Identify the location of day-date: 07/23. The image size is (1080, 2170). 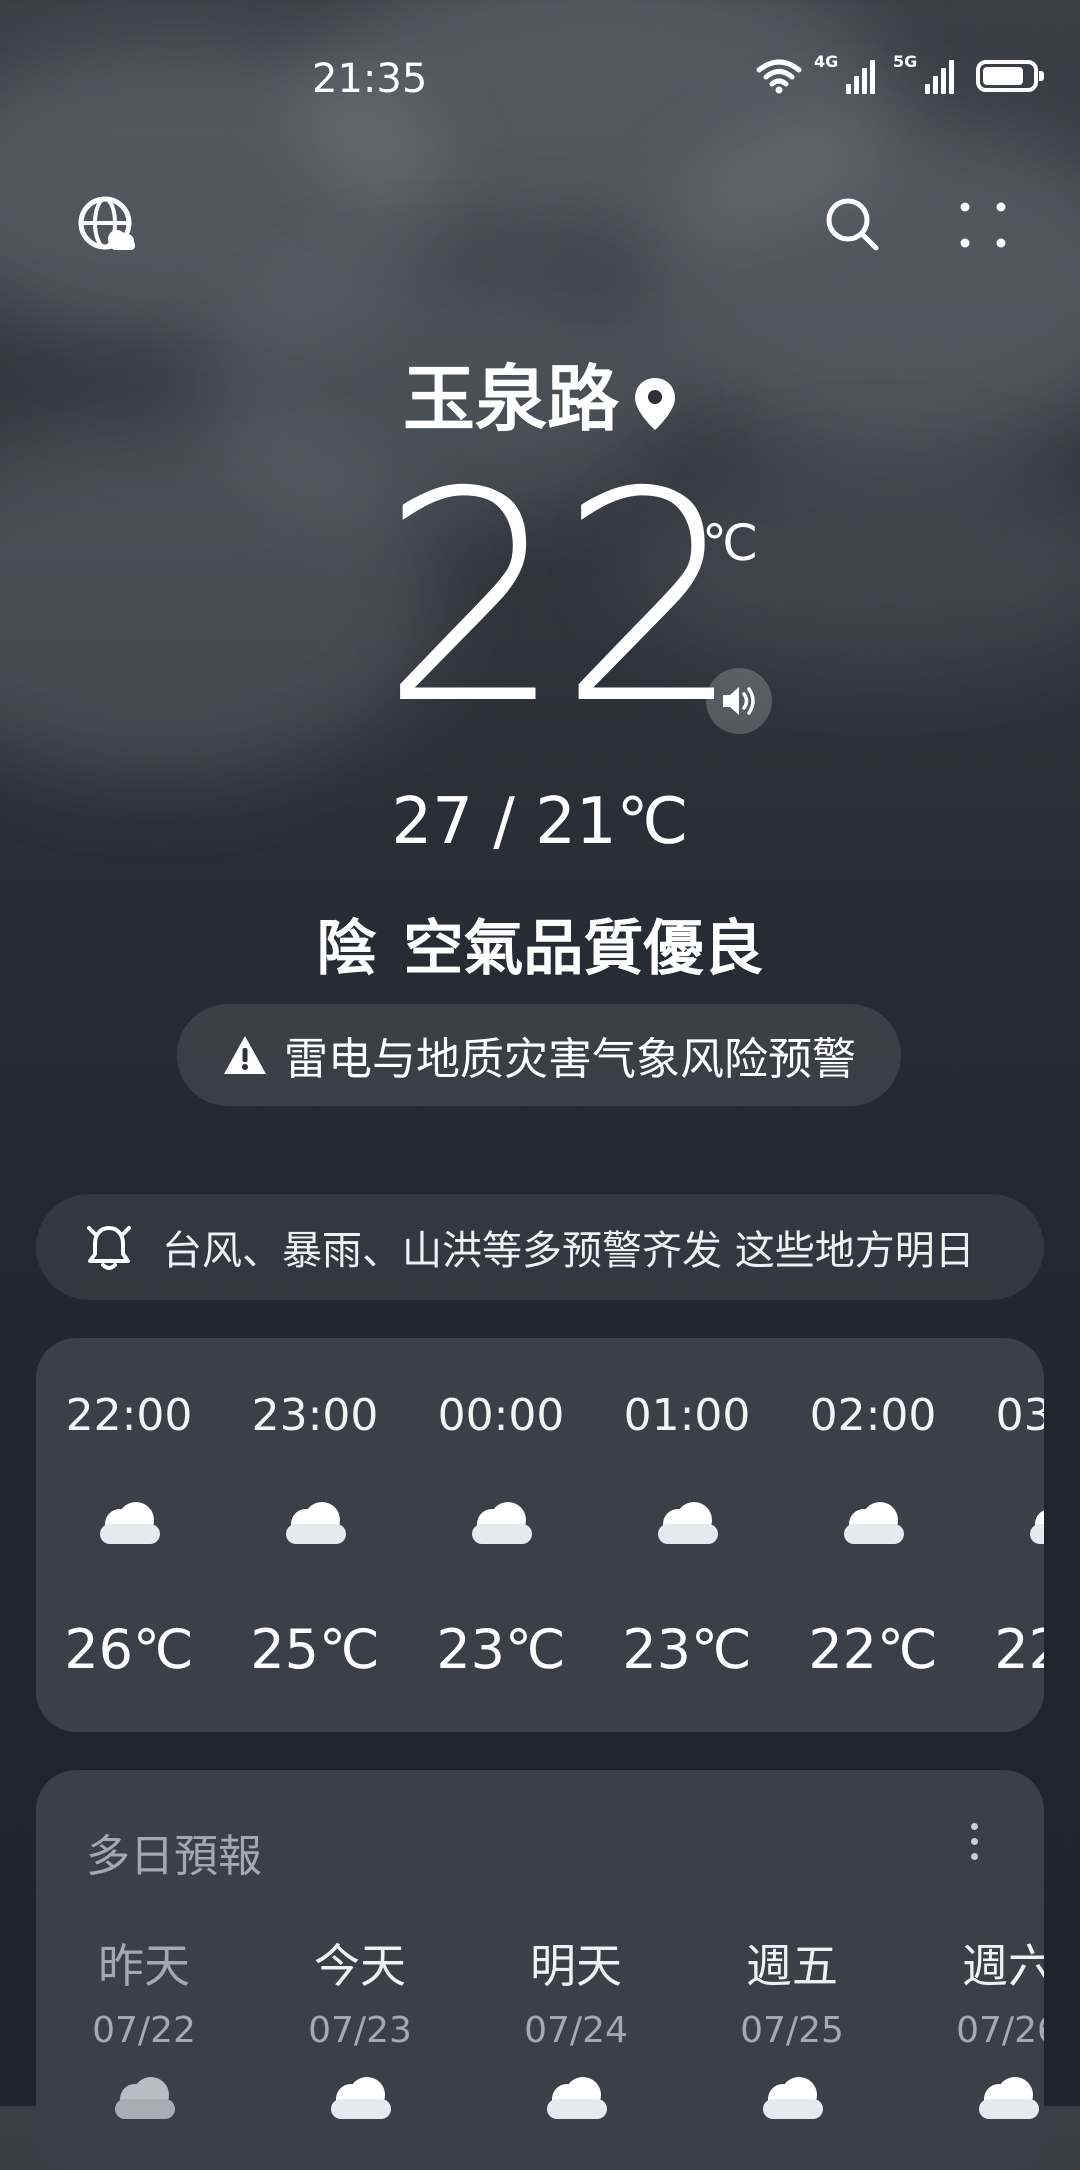
(360, 2030).